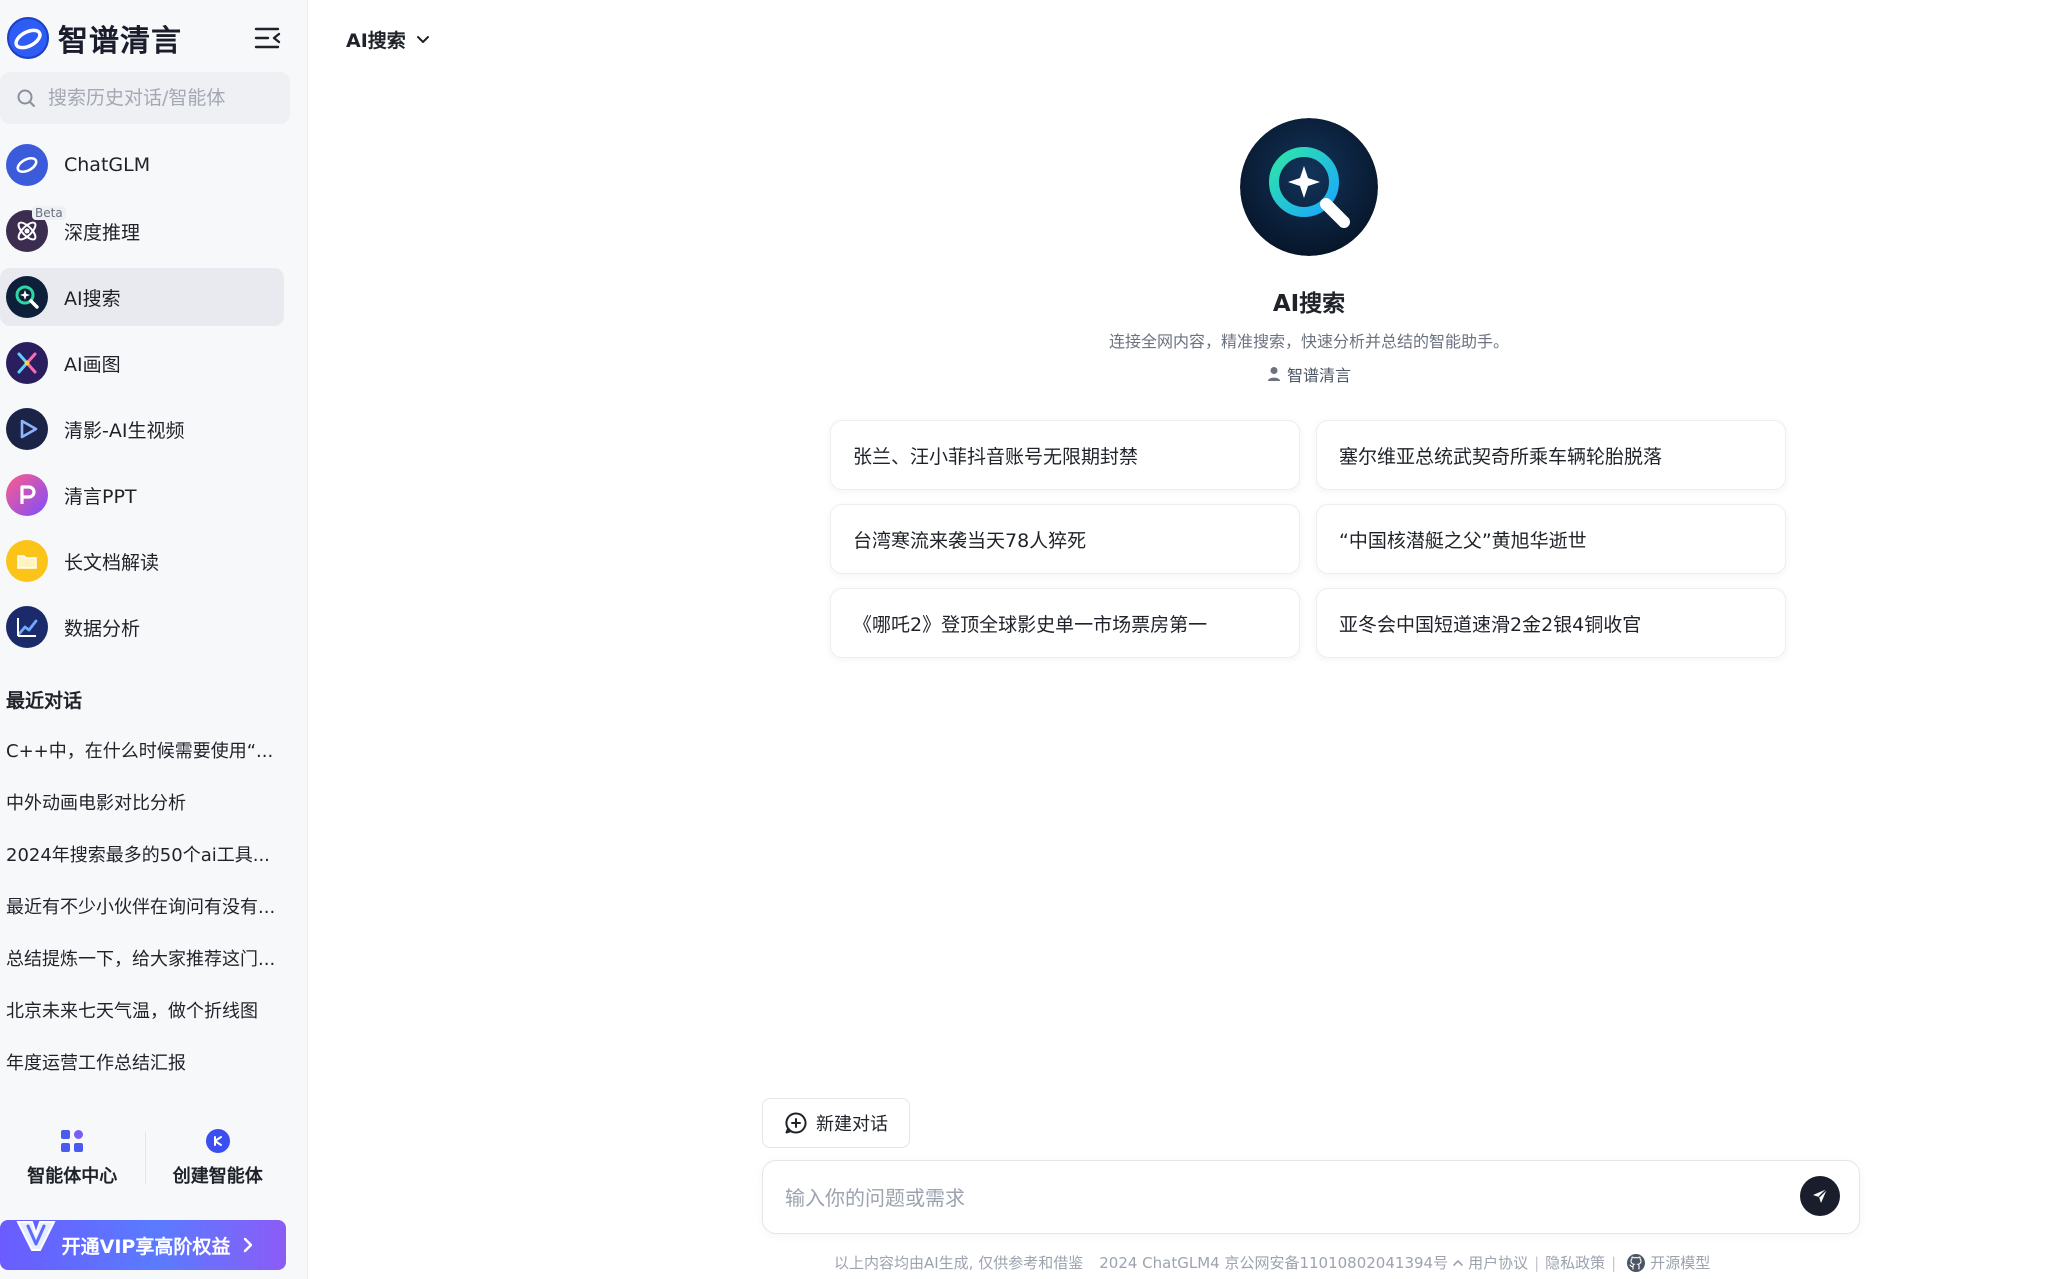  I want to click on ppt-icon, so click(27, 495).